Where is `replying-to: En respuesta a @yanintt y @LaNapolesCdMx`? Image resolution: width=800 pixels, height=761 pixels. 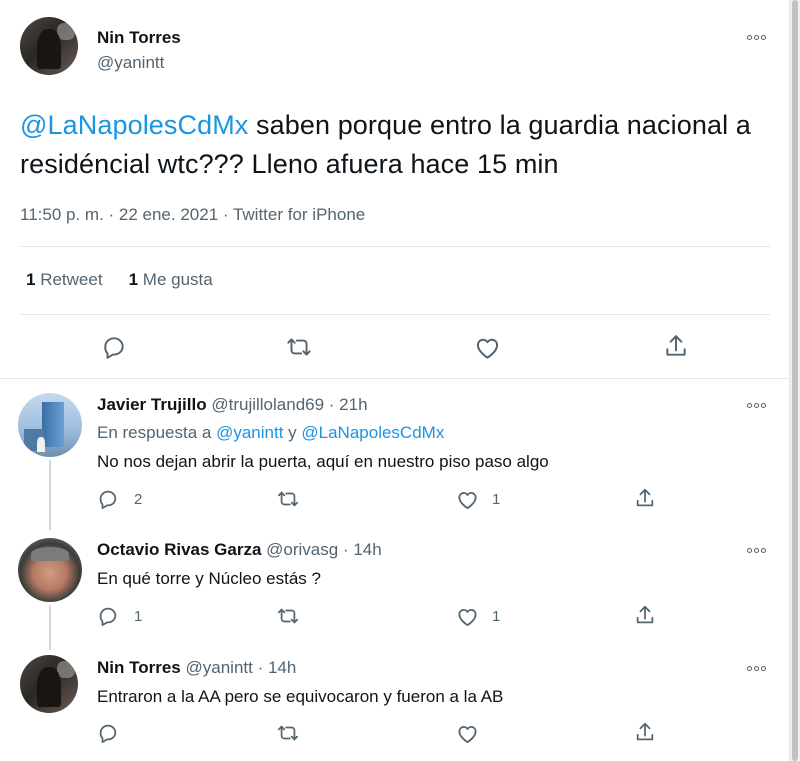 replying-to: En respuesta a @yanintt y @LaNapolesCdMx is located at coordinates (270, 433).